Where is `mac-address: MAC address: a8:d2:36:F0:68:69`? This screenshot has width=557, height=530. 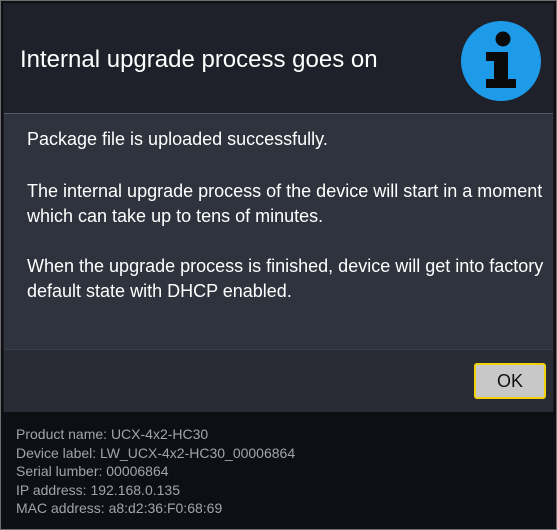 mac-address: MAC address: a8:d2:36:F0:68:69 is located at coordinates (119, 508).